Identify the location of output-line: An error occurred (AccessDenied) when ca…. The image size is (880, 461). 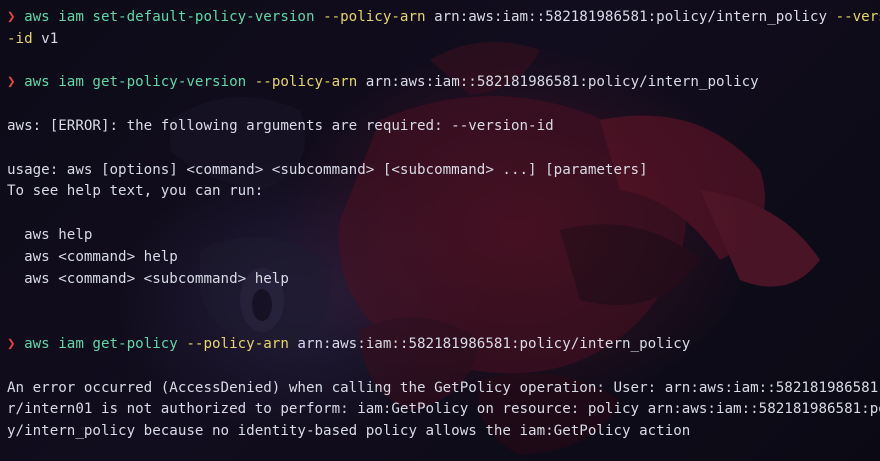
(443, 387).